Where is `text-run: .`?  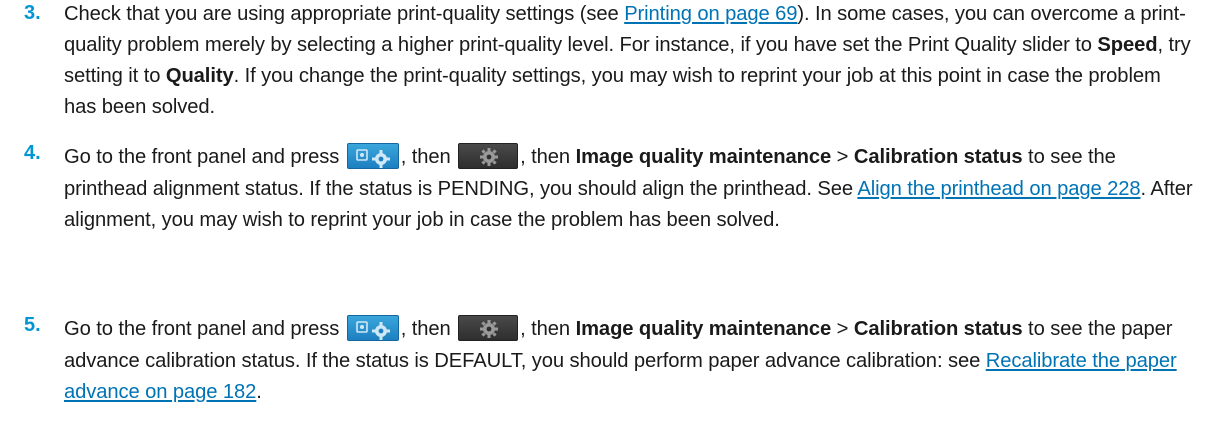 text-run: . is located at coordinates (259, 392).